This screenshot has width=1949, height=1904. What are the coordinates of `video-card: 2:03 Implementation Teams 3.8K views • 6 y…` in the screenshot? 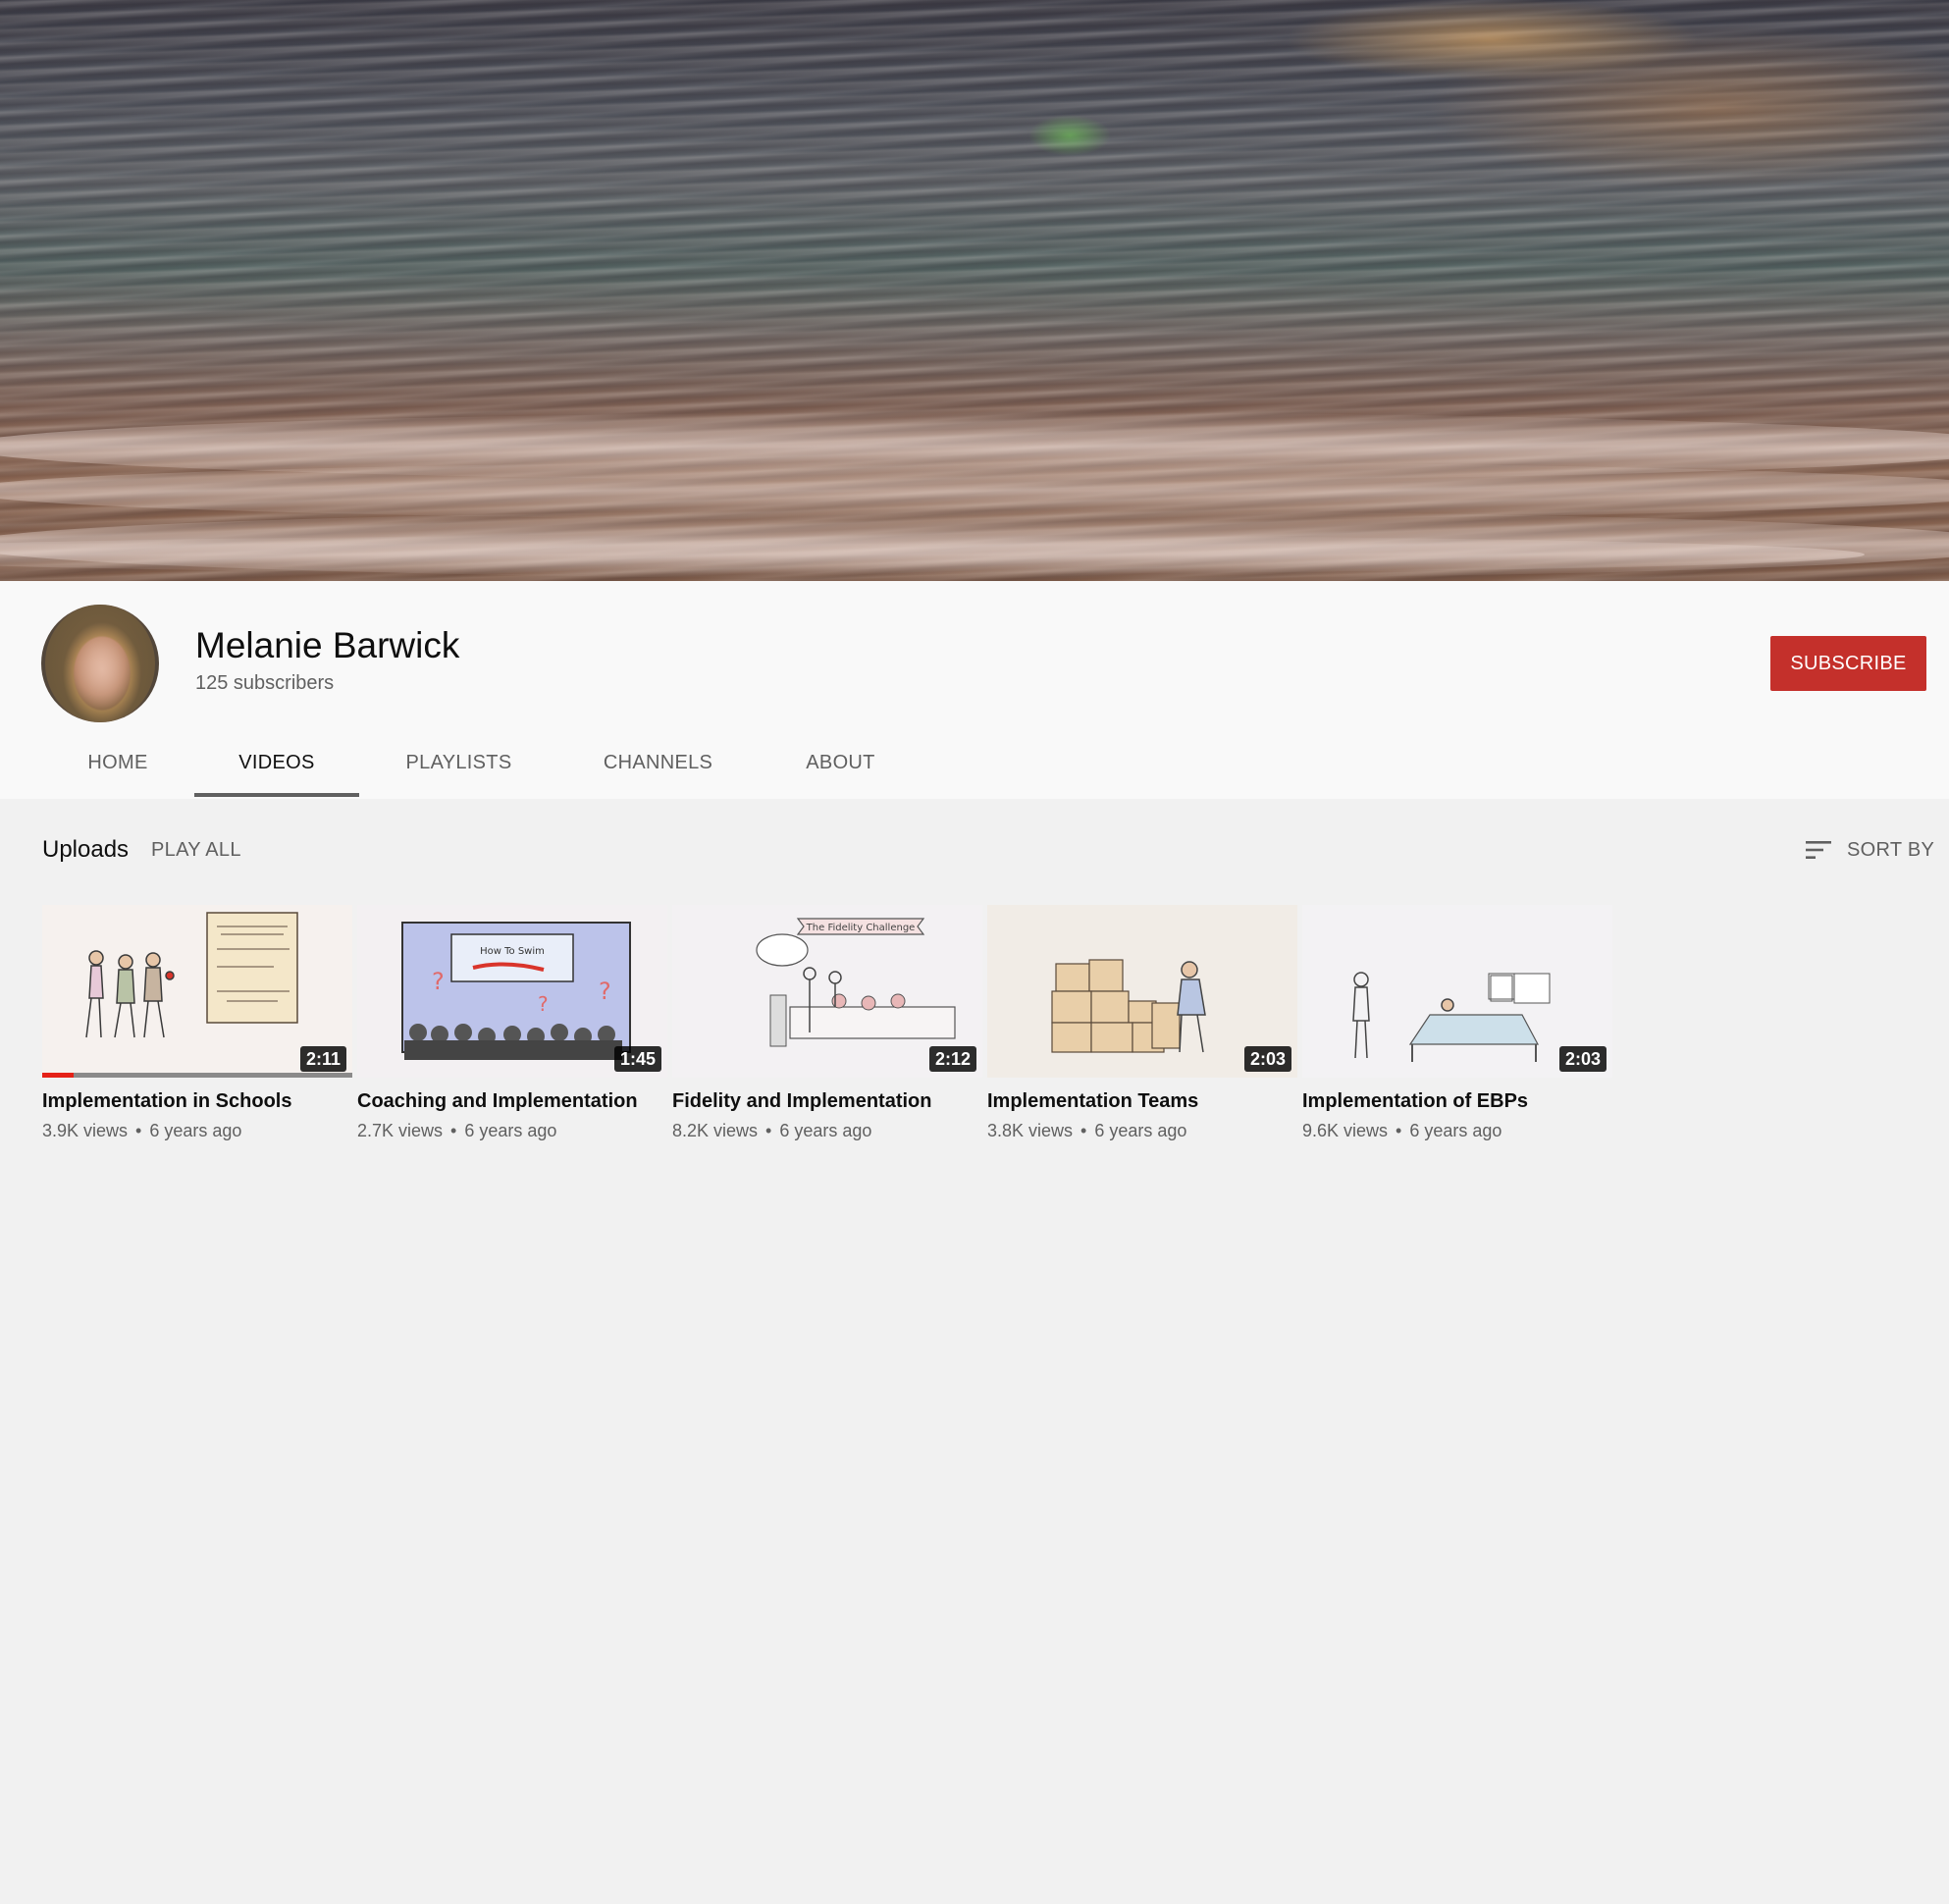 It's located at (1142, 1023).